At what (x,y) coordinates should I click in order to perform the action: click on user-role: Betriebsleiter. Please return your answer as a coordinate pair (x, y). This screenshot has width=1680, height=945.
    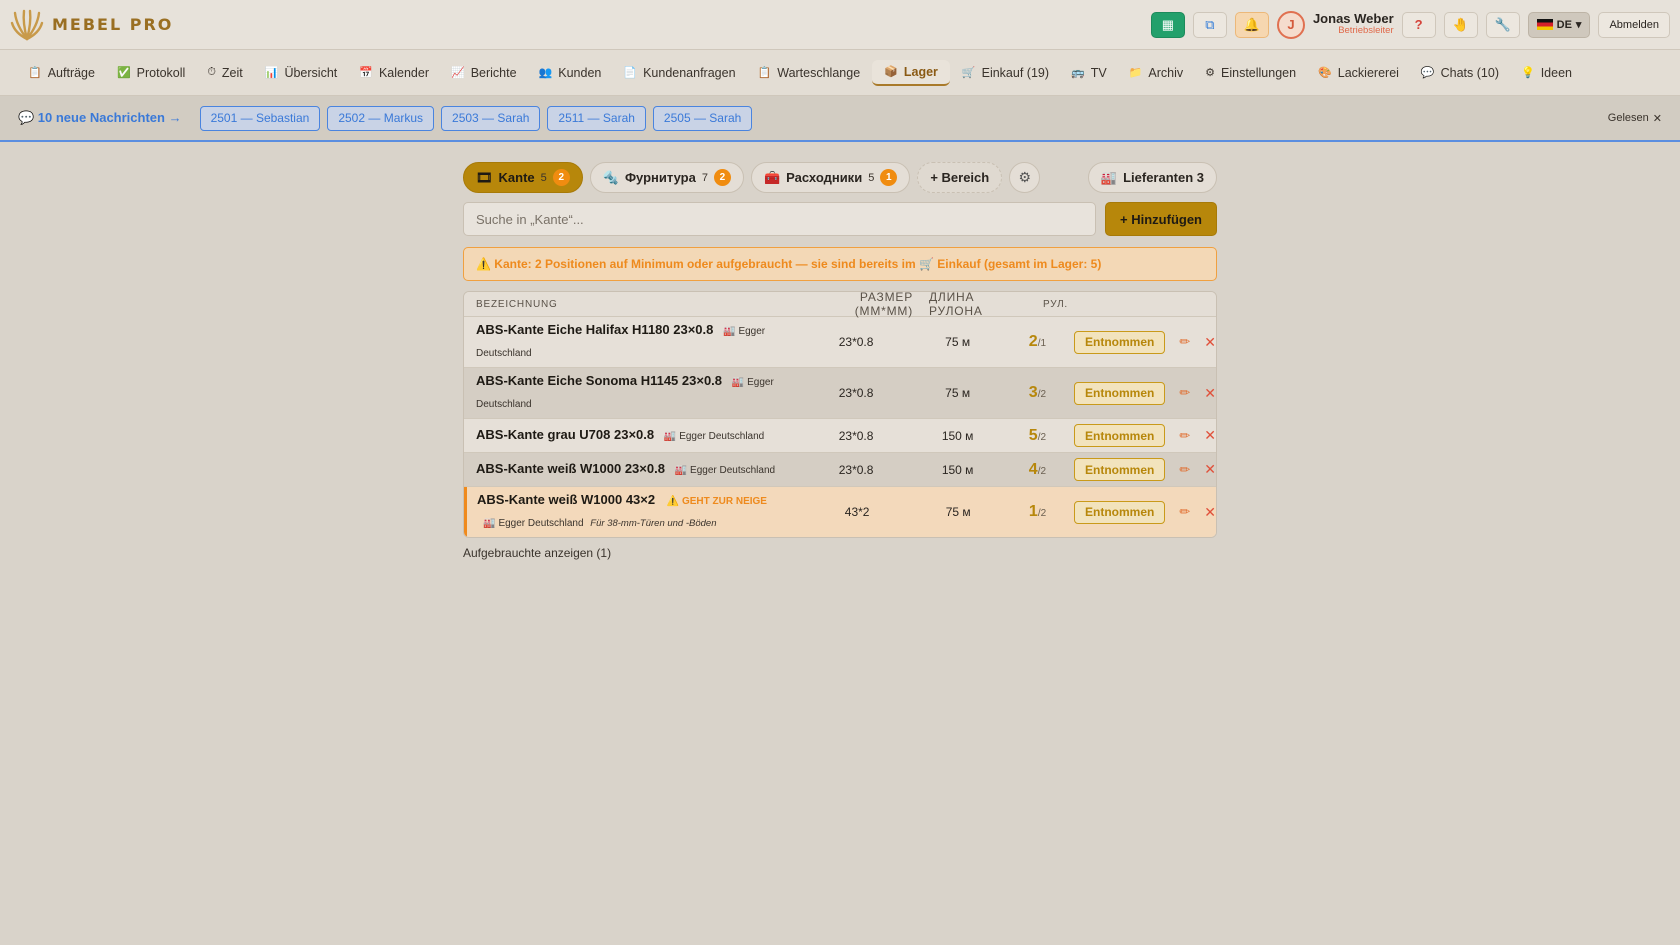
    Looking at the image, I should click on (1366, 31).